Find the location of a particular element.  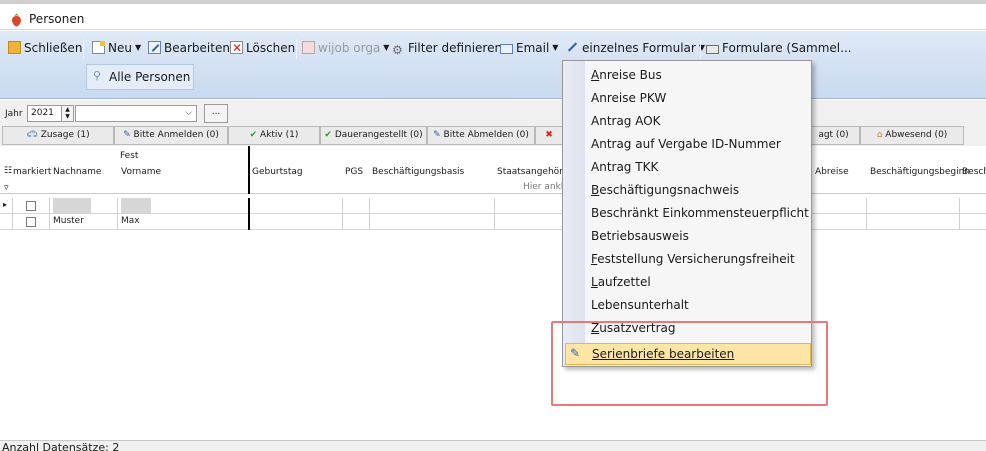

single-form-label: einzelnes Formular is located at coordinates (639, 48).